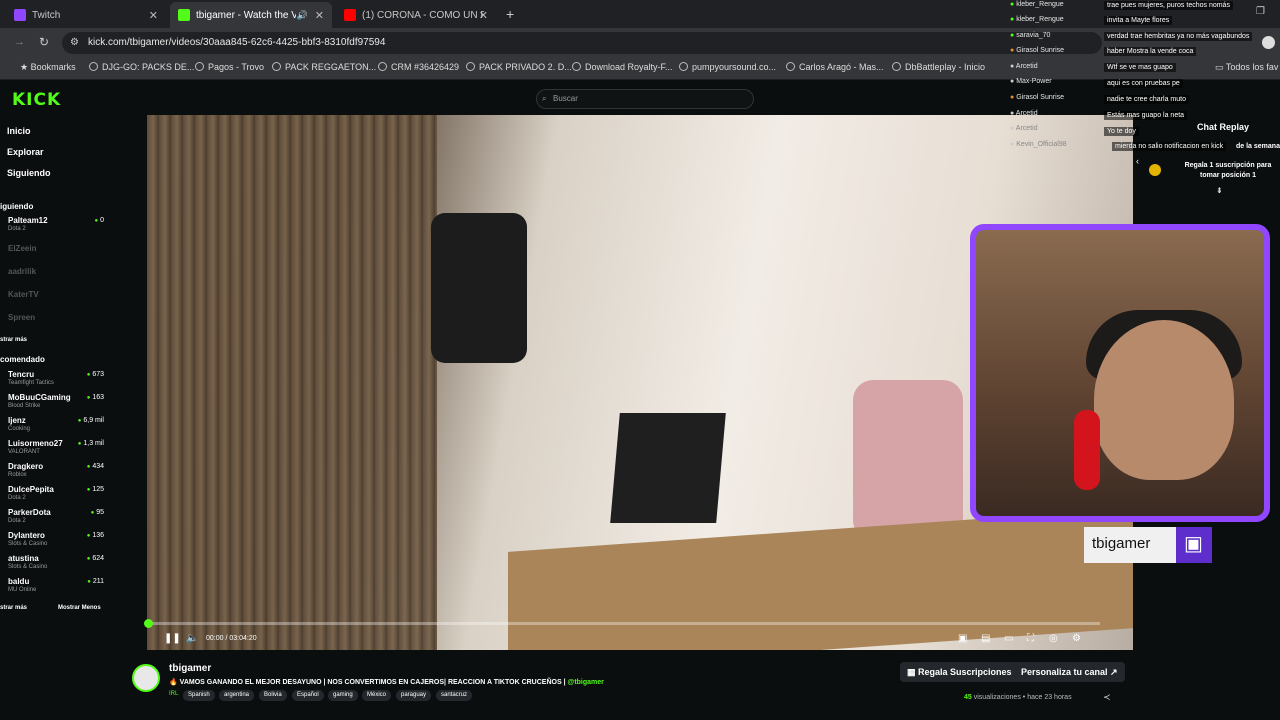  What do you see at coordinates (25, 152) in the screenshot?
I see `nav-explorar: Explorar` at bounding box center [25, 152].